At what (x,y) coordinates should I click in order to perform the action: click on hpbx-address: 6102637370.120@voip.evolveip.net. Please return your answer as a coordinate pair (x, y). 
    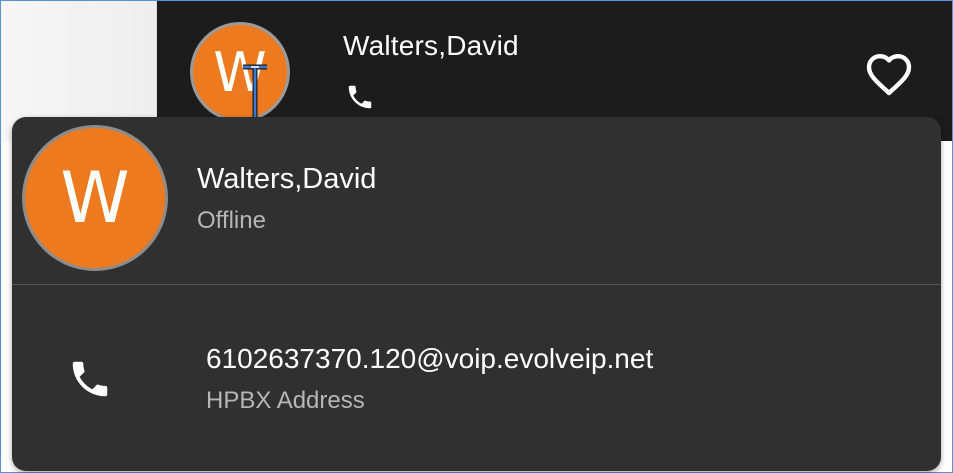
    Looking at the image, I should click on (429, 359).